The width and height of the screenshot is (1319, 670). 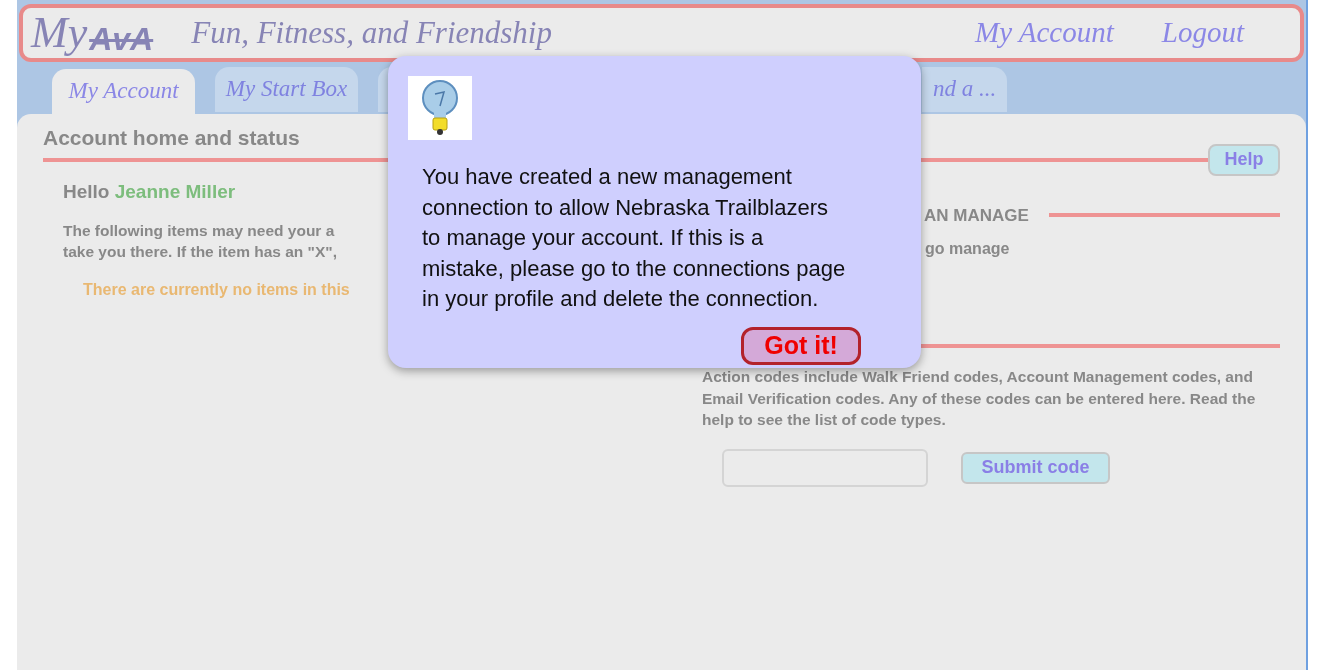 What do you see at coordinates (1202, 33) in the screenshot?
I see `header-link: Logout` at bounding box center [1202, 33].